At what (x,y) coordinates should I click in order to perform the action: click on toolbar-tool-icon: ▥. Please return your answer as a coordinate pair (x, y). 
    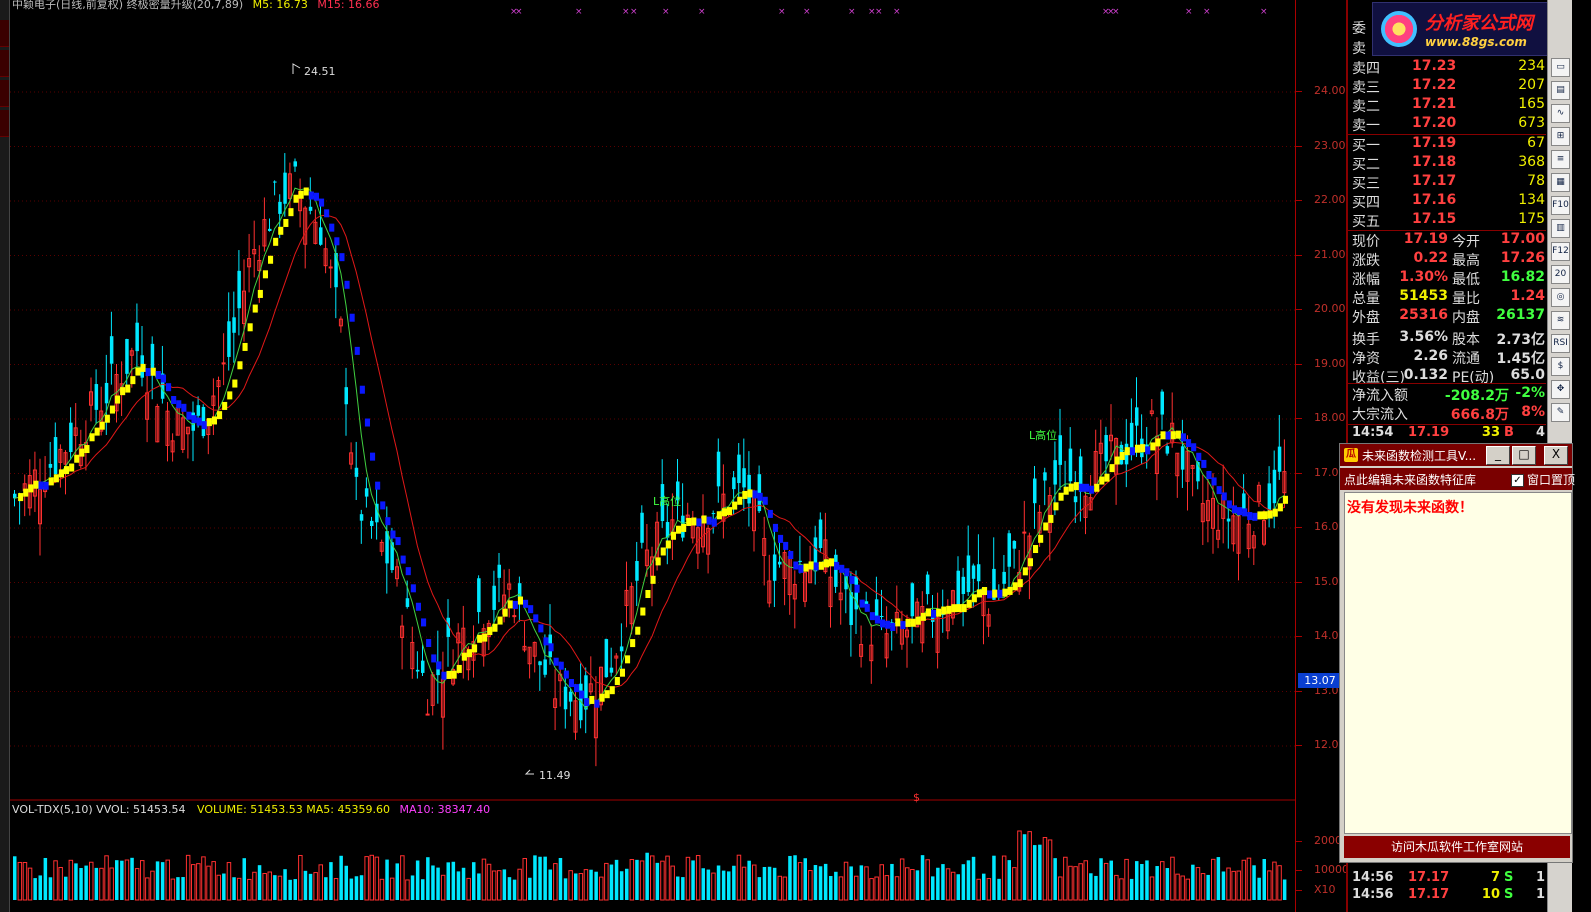
    Looking at the image, I should click on (1560, 228).